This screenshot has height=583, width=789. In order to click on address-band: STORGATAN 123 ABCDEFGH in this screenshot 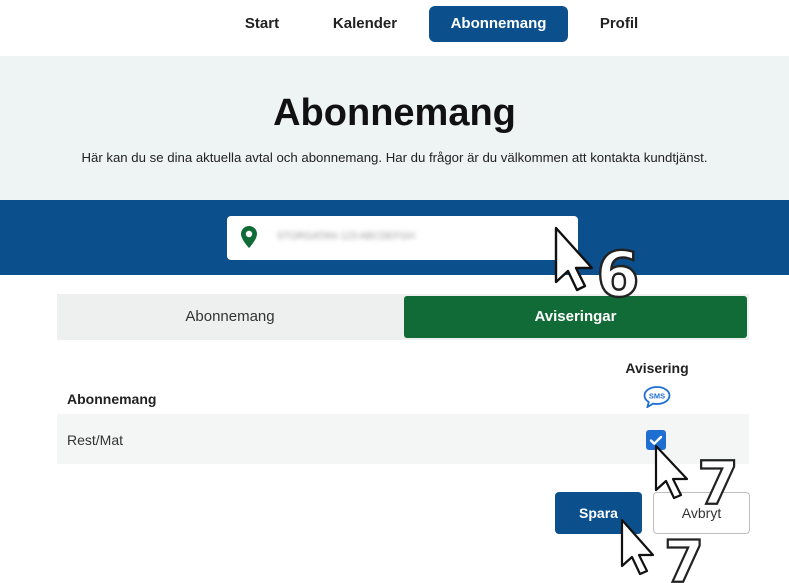, I will do `click(394, 237)`.